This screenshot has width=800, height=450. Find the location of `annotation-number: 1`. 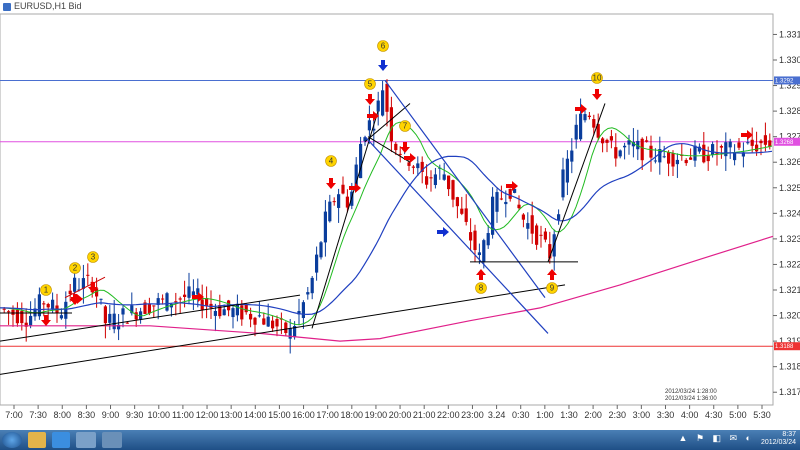

annotation-number: 1 is located at coordinates (46, 290).